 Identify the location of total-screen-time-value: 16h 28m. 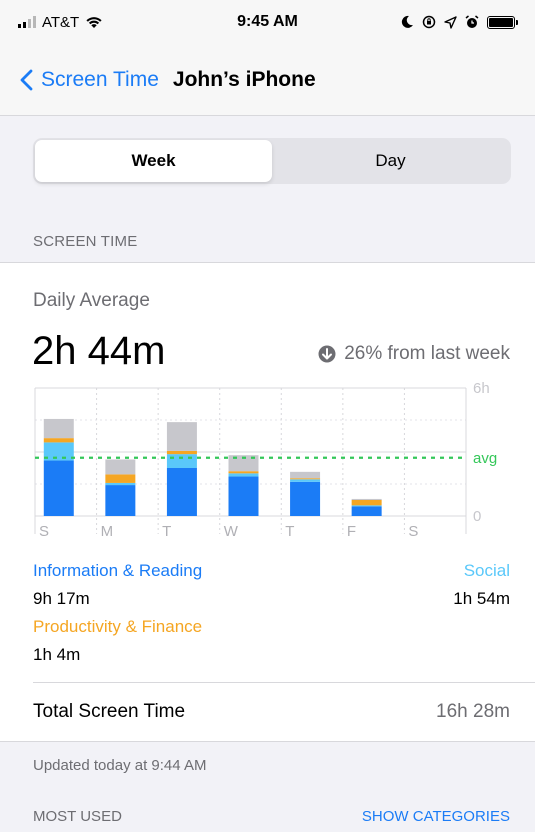
(473, 711).